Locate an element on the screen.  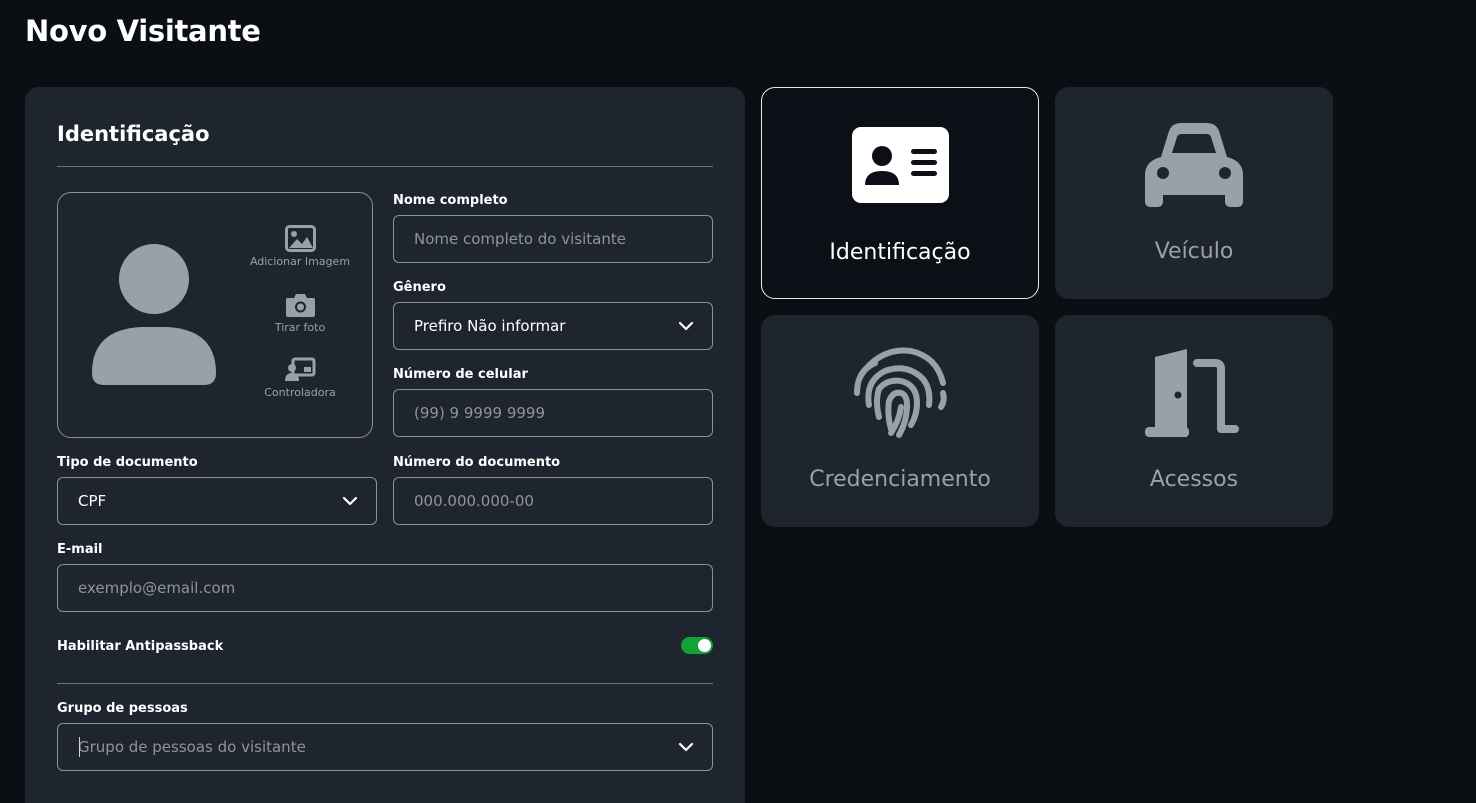
gender-select: Prefiro Não informar is located at coordinates (553, 326).